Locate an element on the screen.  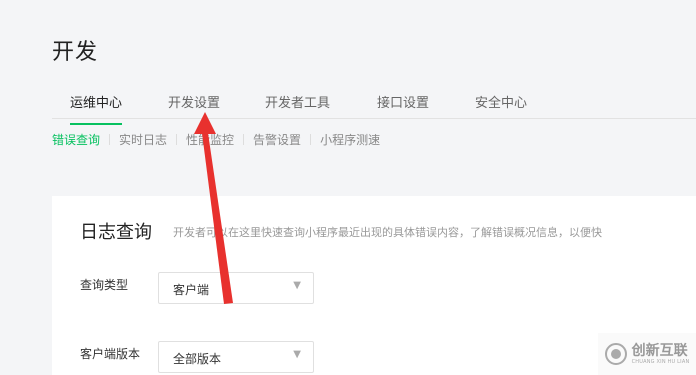
subtab-alert-settings: 告警设置 is located at coordinates (277, 139).